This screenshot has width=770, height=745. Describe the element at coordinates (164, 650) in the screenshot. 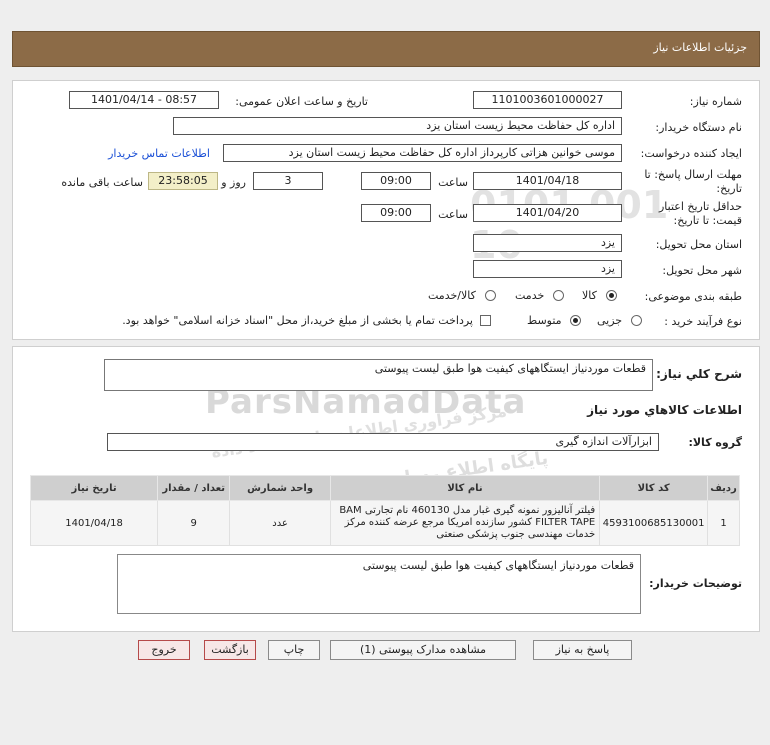

I see `exit-button: خروج` at that location.